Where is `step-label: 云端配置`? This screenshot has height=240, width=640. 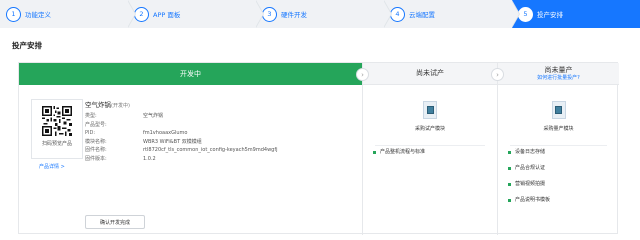 step-label: 云端配置 is located at coordinates (422, 15).